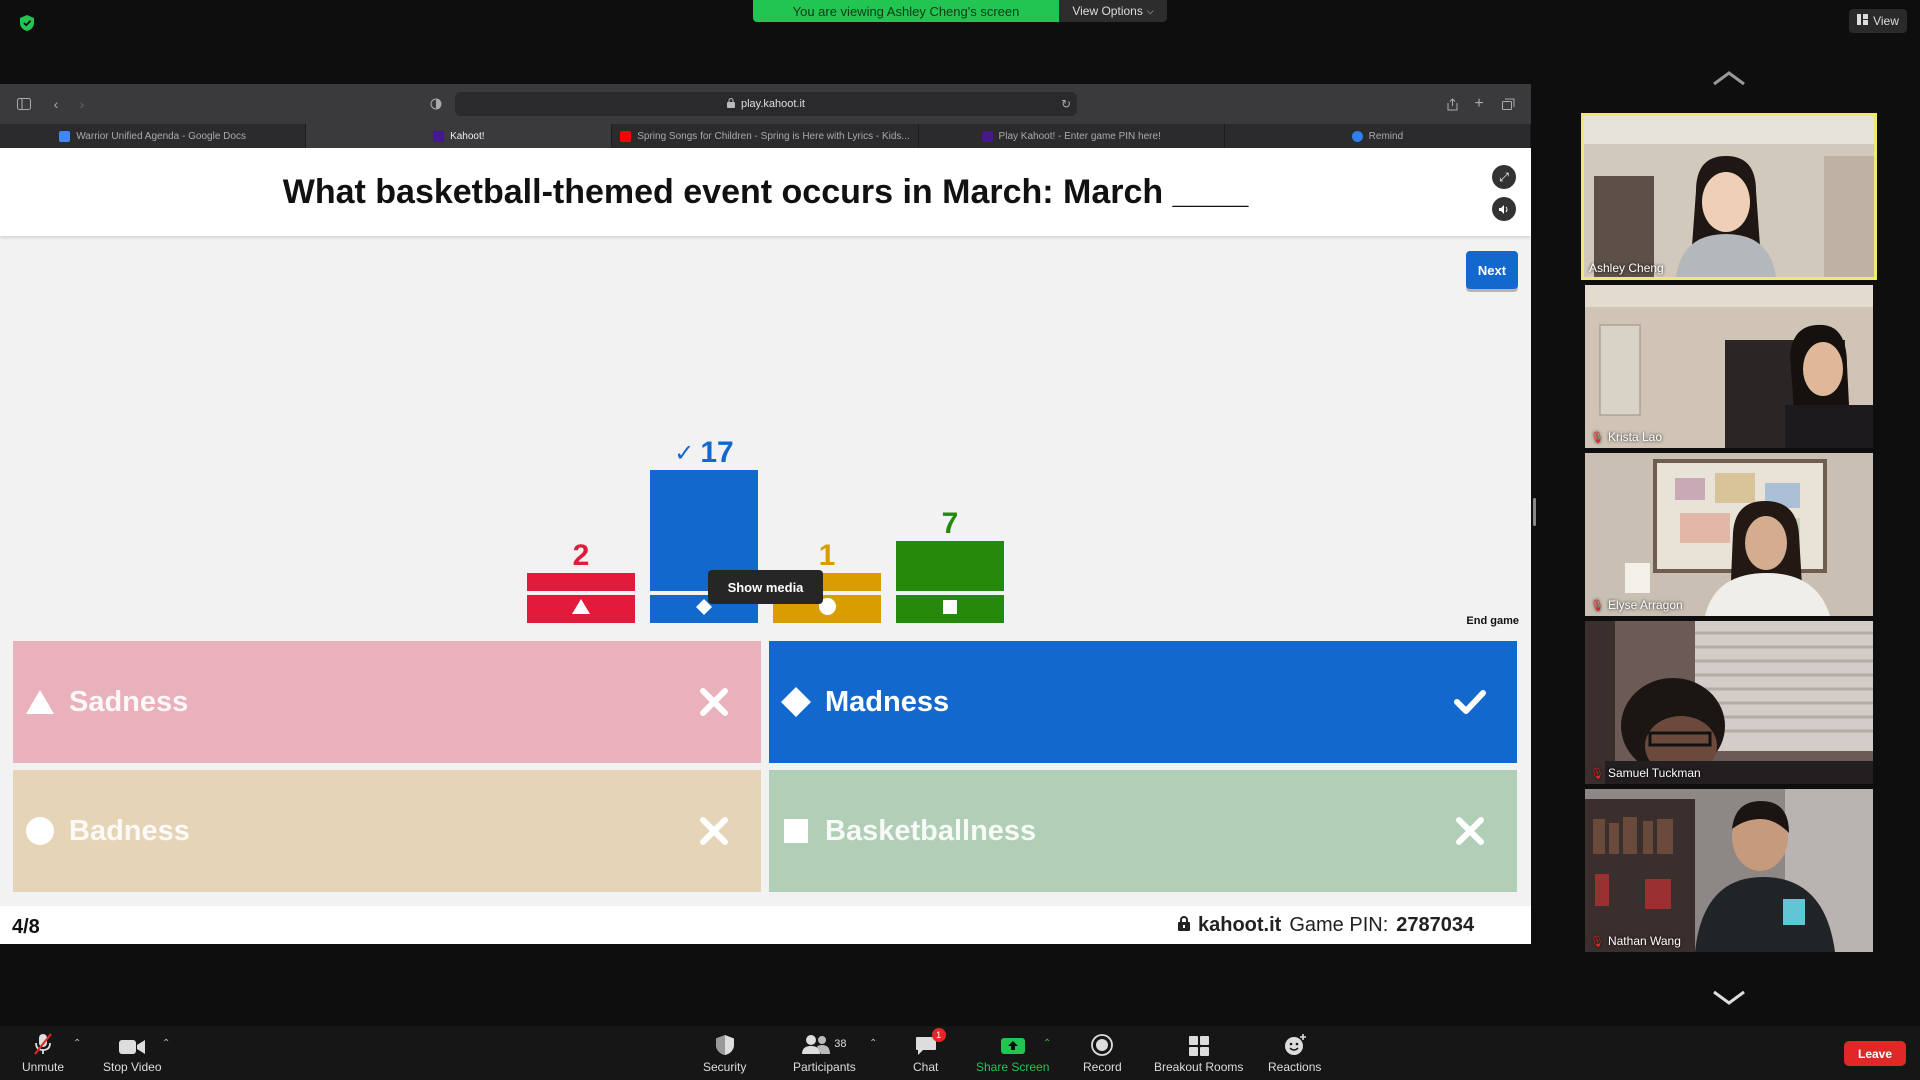 The width and height of the screenshot is (1920, 1080). What do you see at coordinates (1357, 136) in the screenshot?
I see `remind-favicon-icon` at bounding box center [1357, 136].